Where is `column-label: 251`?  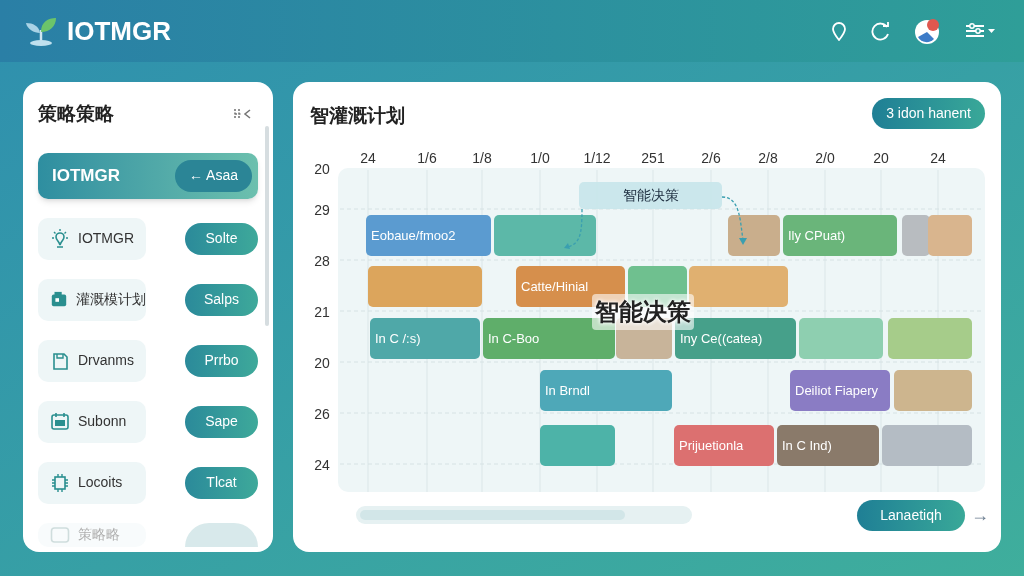 column-label: 251 is located at coordinates (653, 158).